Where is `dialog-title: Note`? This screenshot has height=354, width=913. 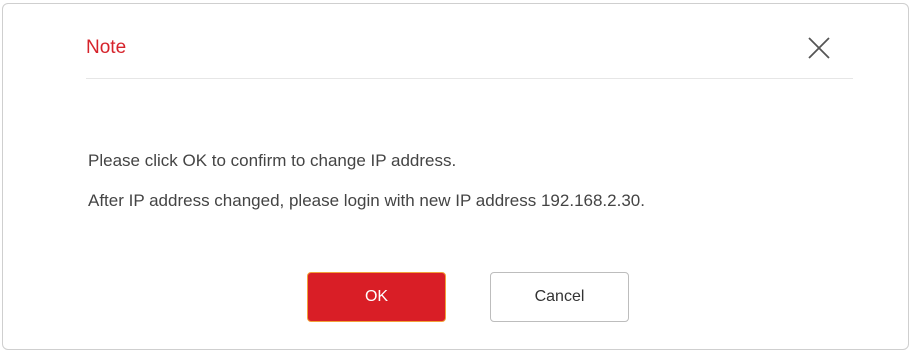
dialog-title: Note is located at coordinates (106, 47).